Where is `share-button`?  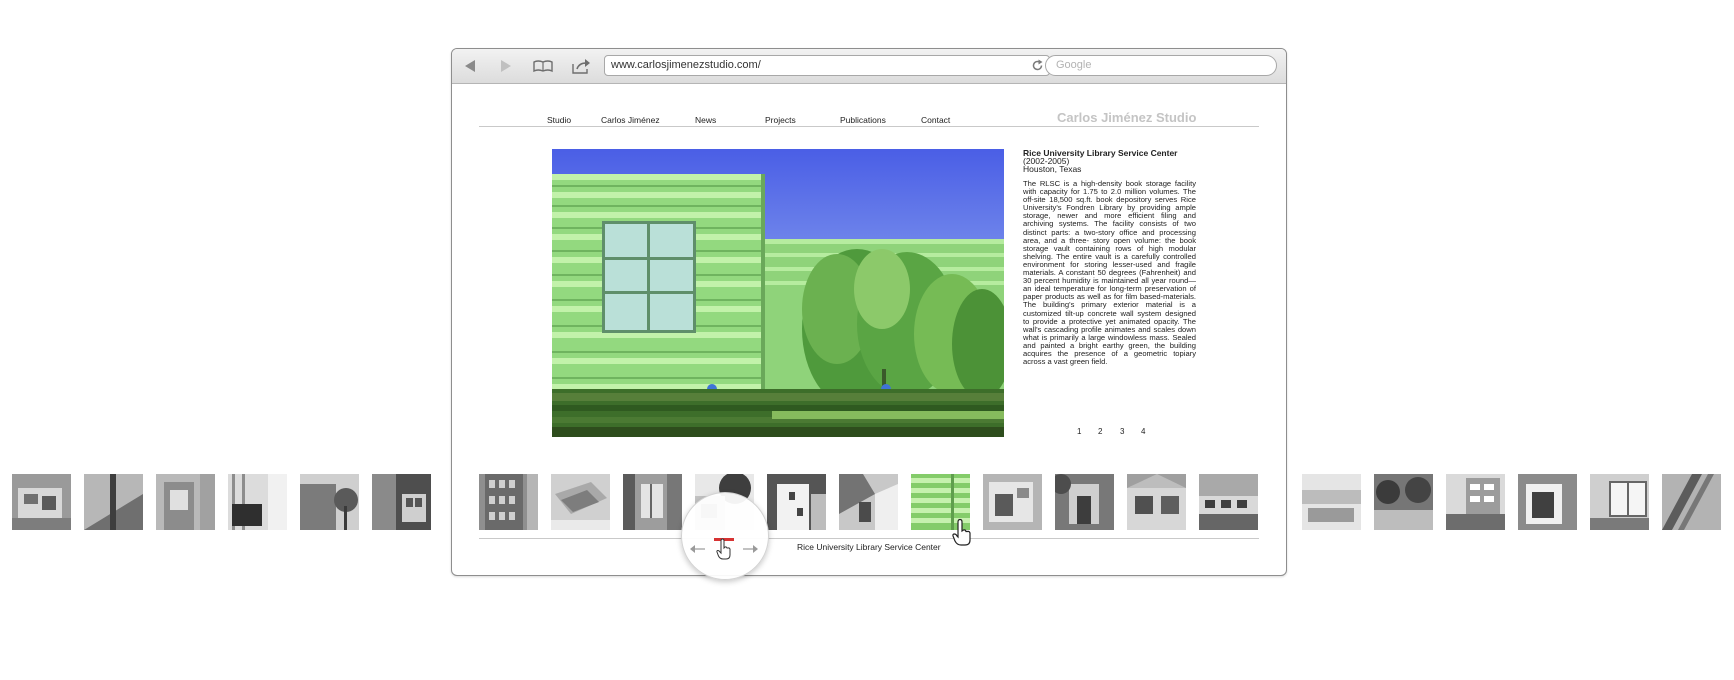 share-button is located at coordinates (581, 66).